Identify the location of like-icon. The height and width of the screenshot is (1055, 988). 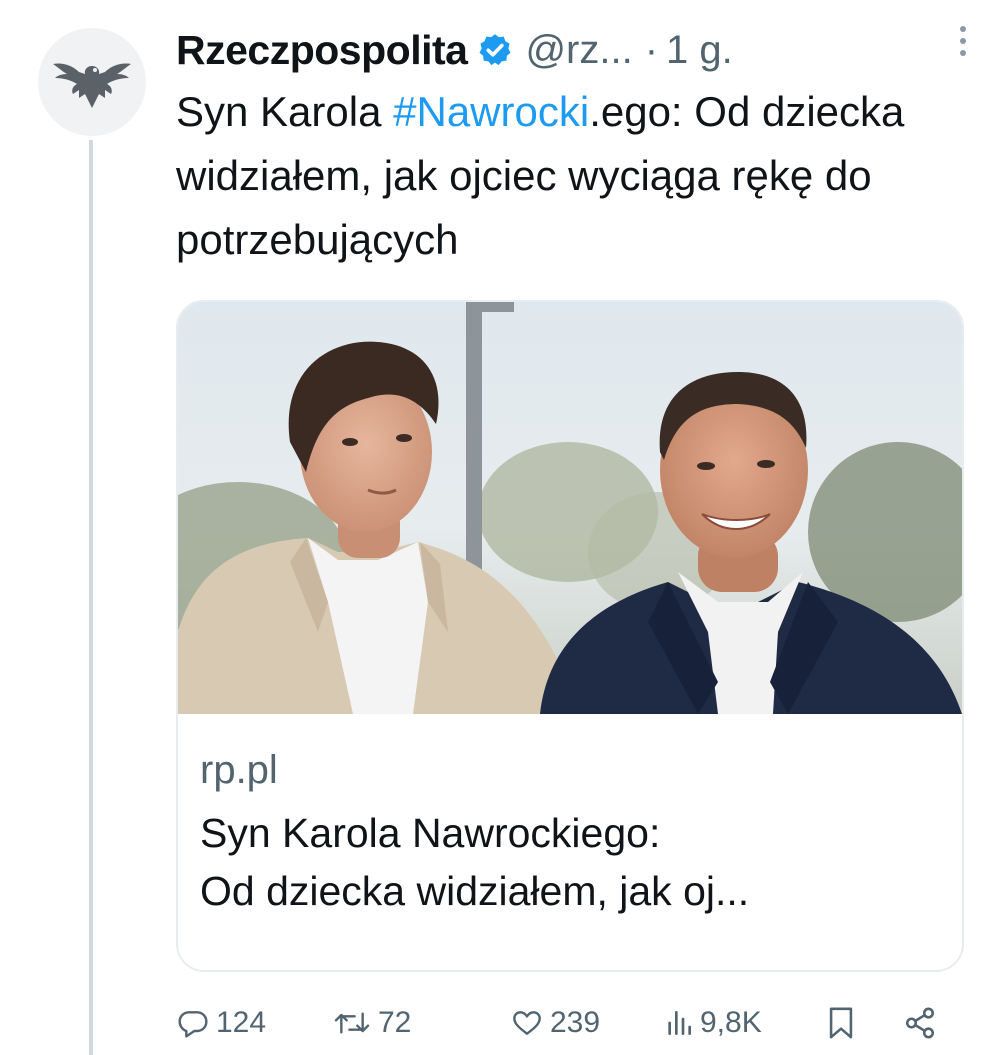
(527, 1023).